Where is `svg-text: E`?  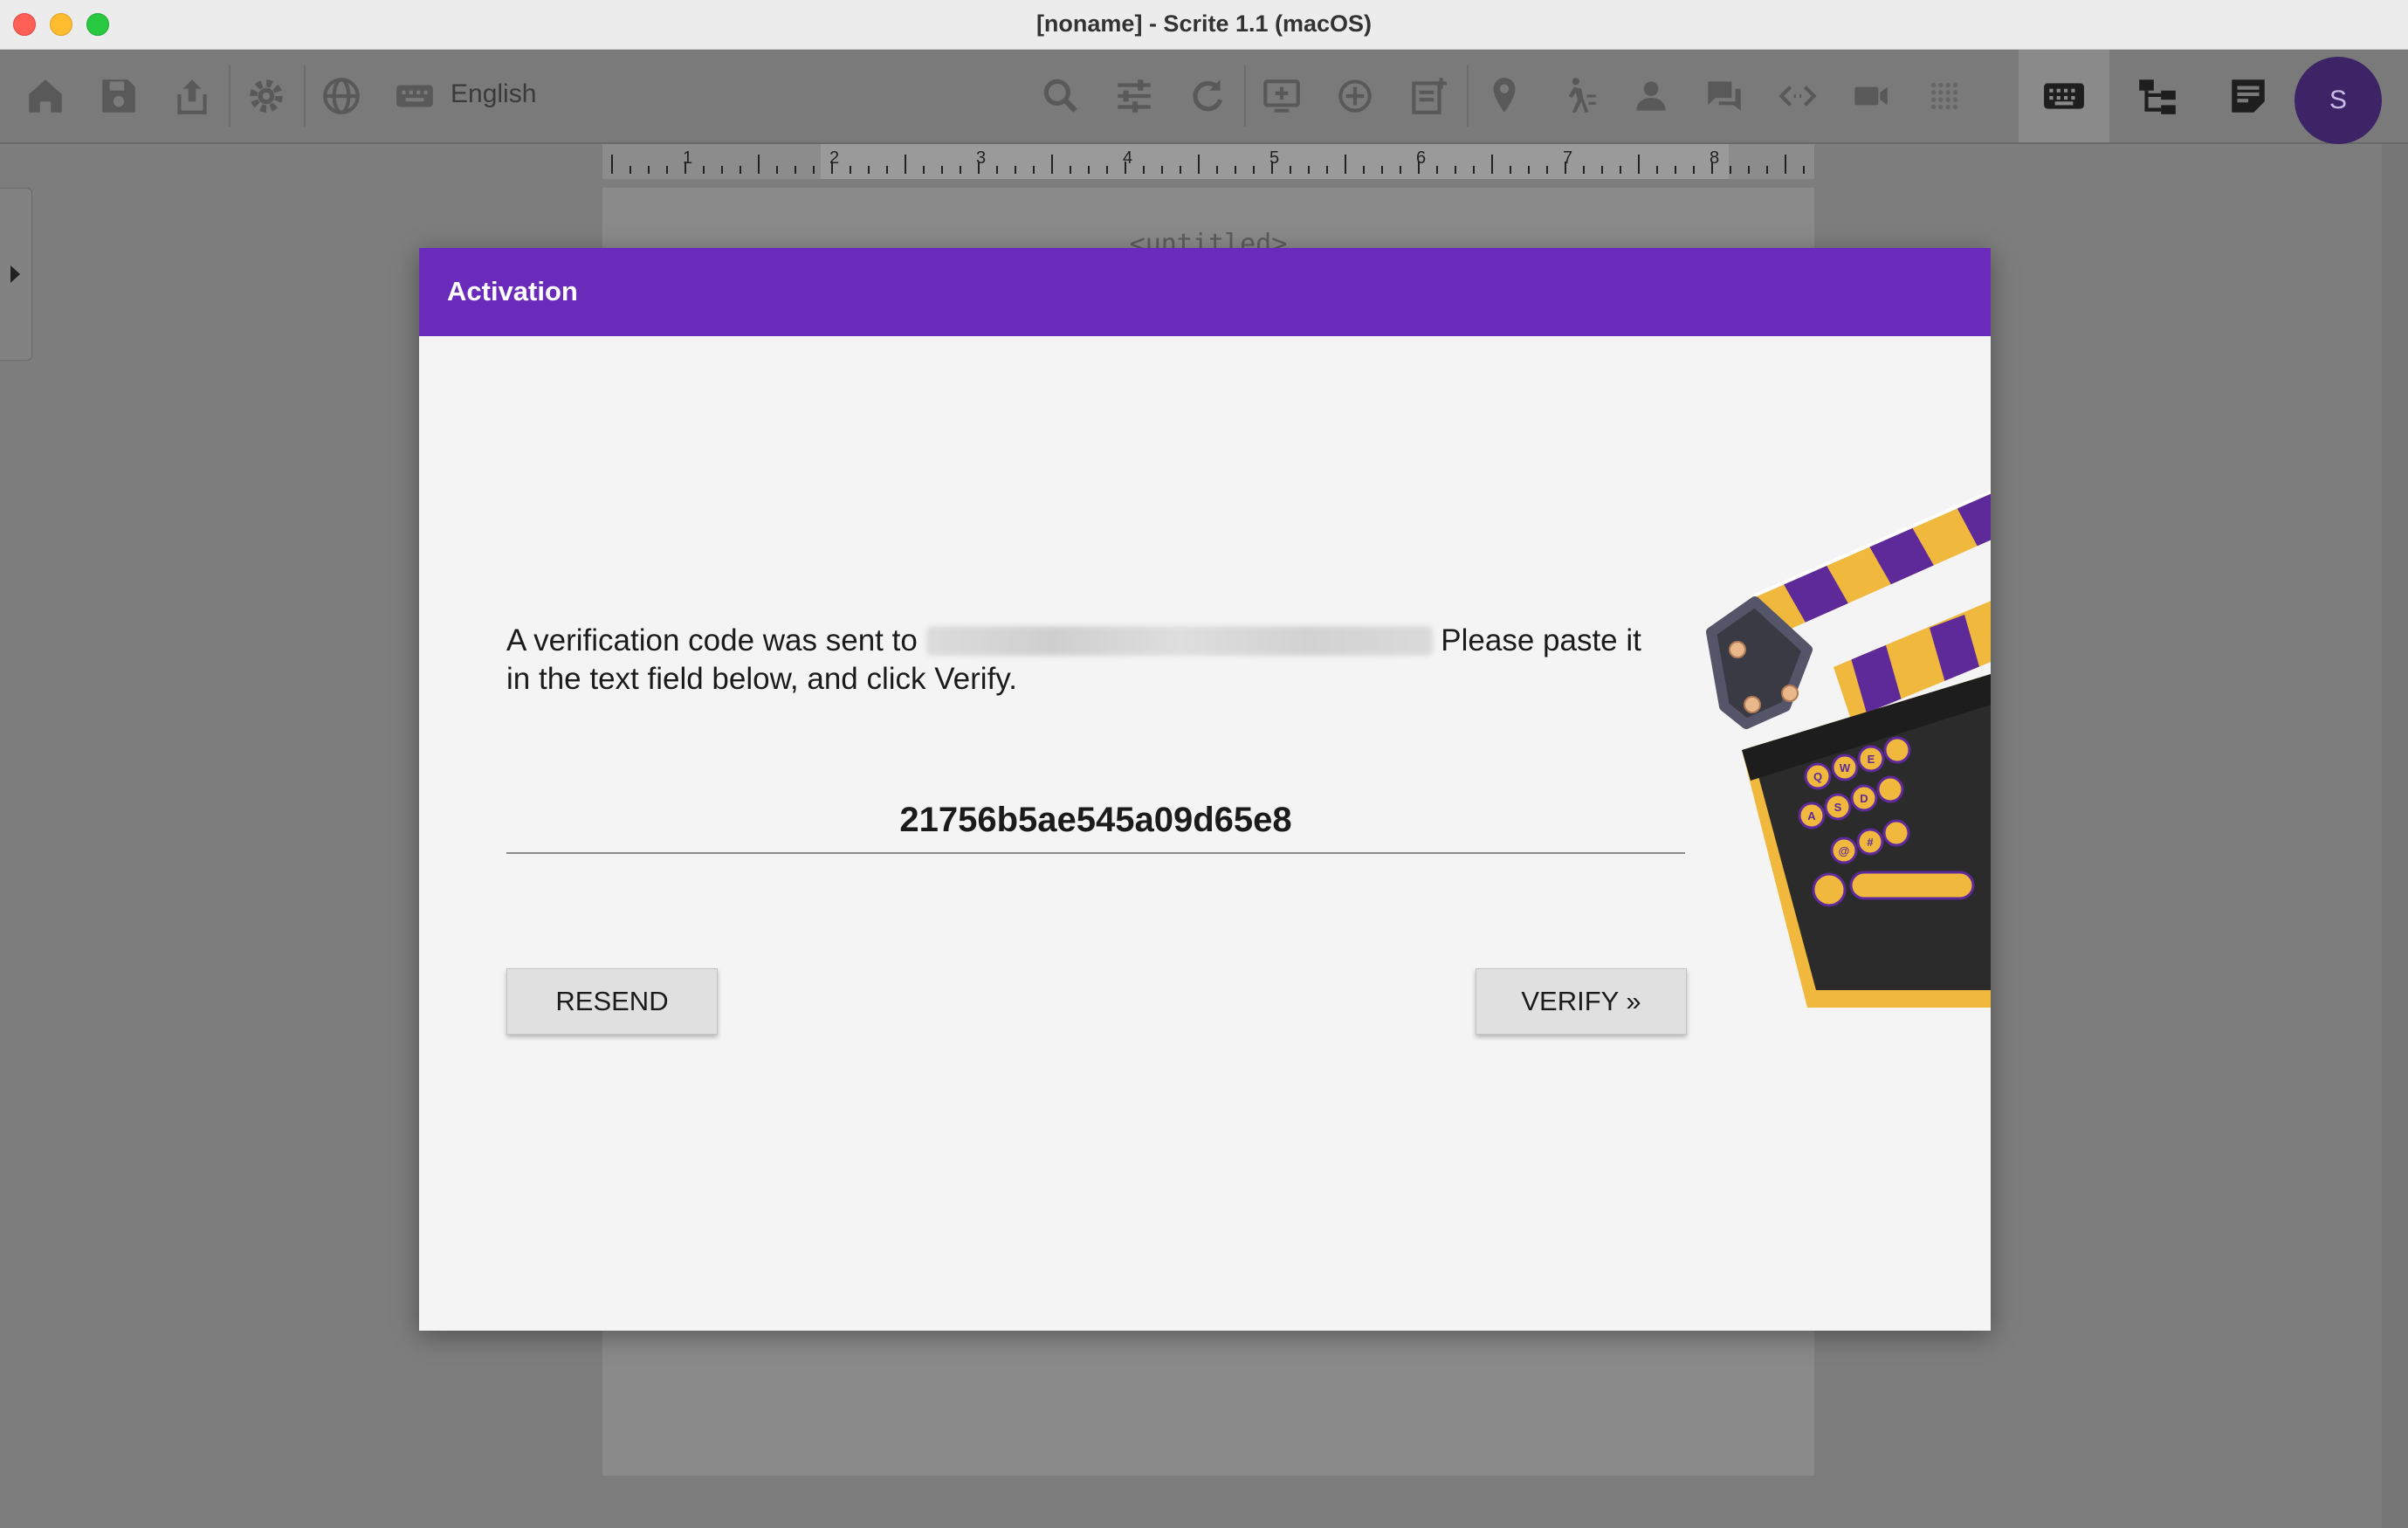
svg-text: E is located at coordinates (1871, 759).